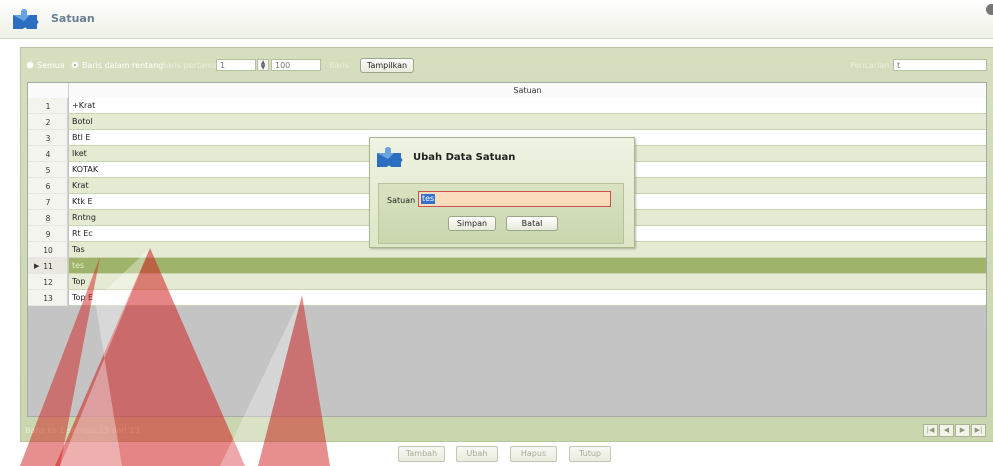  I want to click on table-row: 13 Top E, so click(507, 298).